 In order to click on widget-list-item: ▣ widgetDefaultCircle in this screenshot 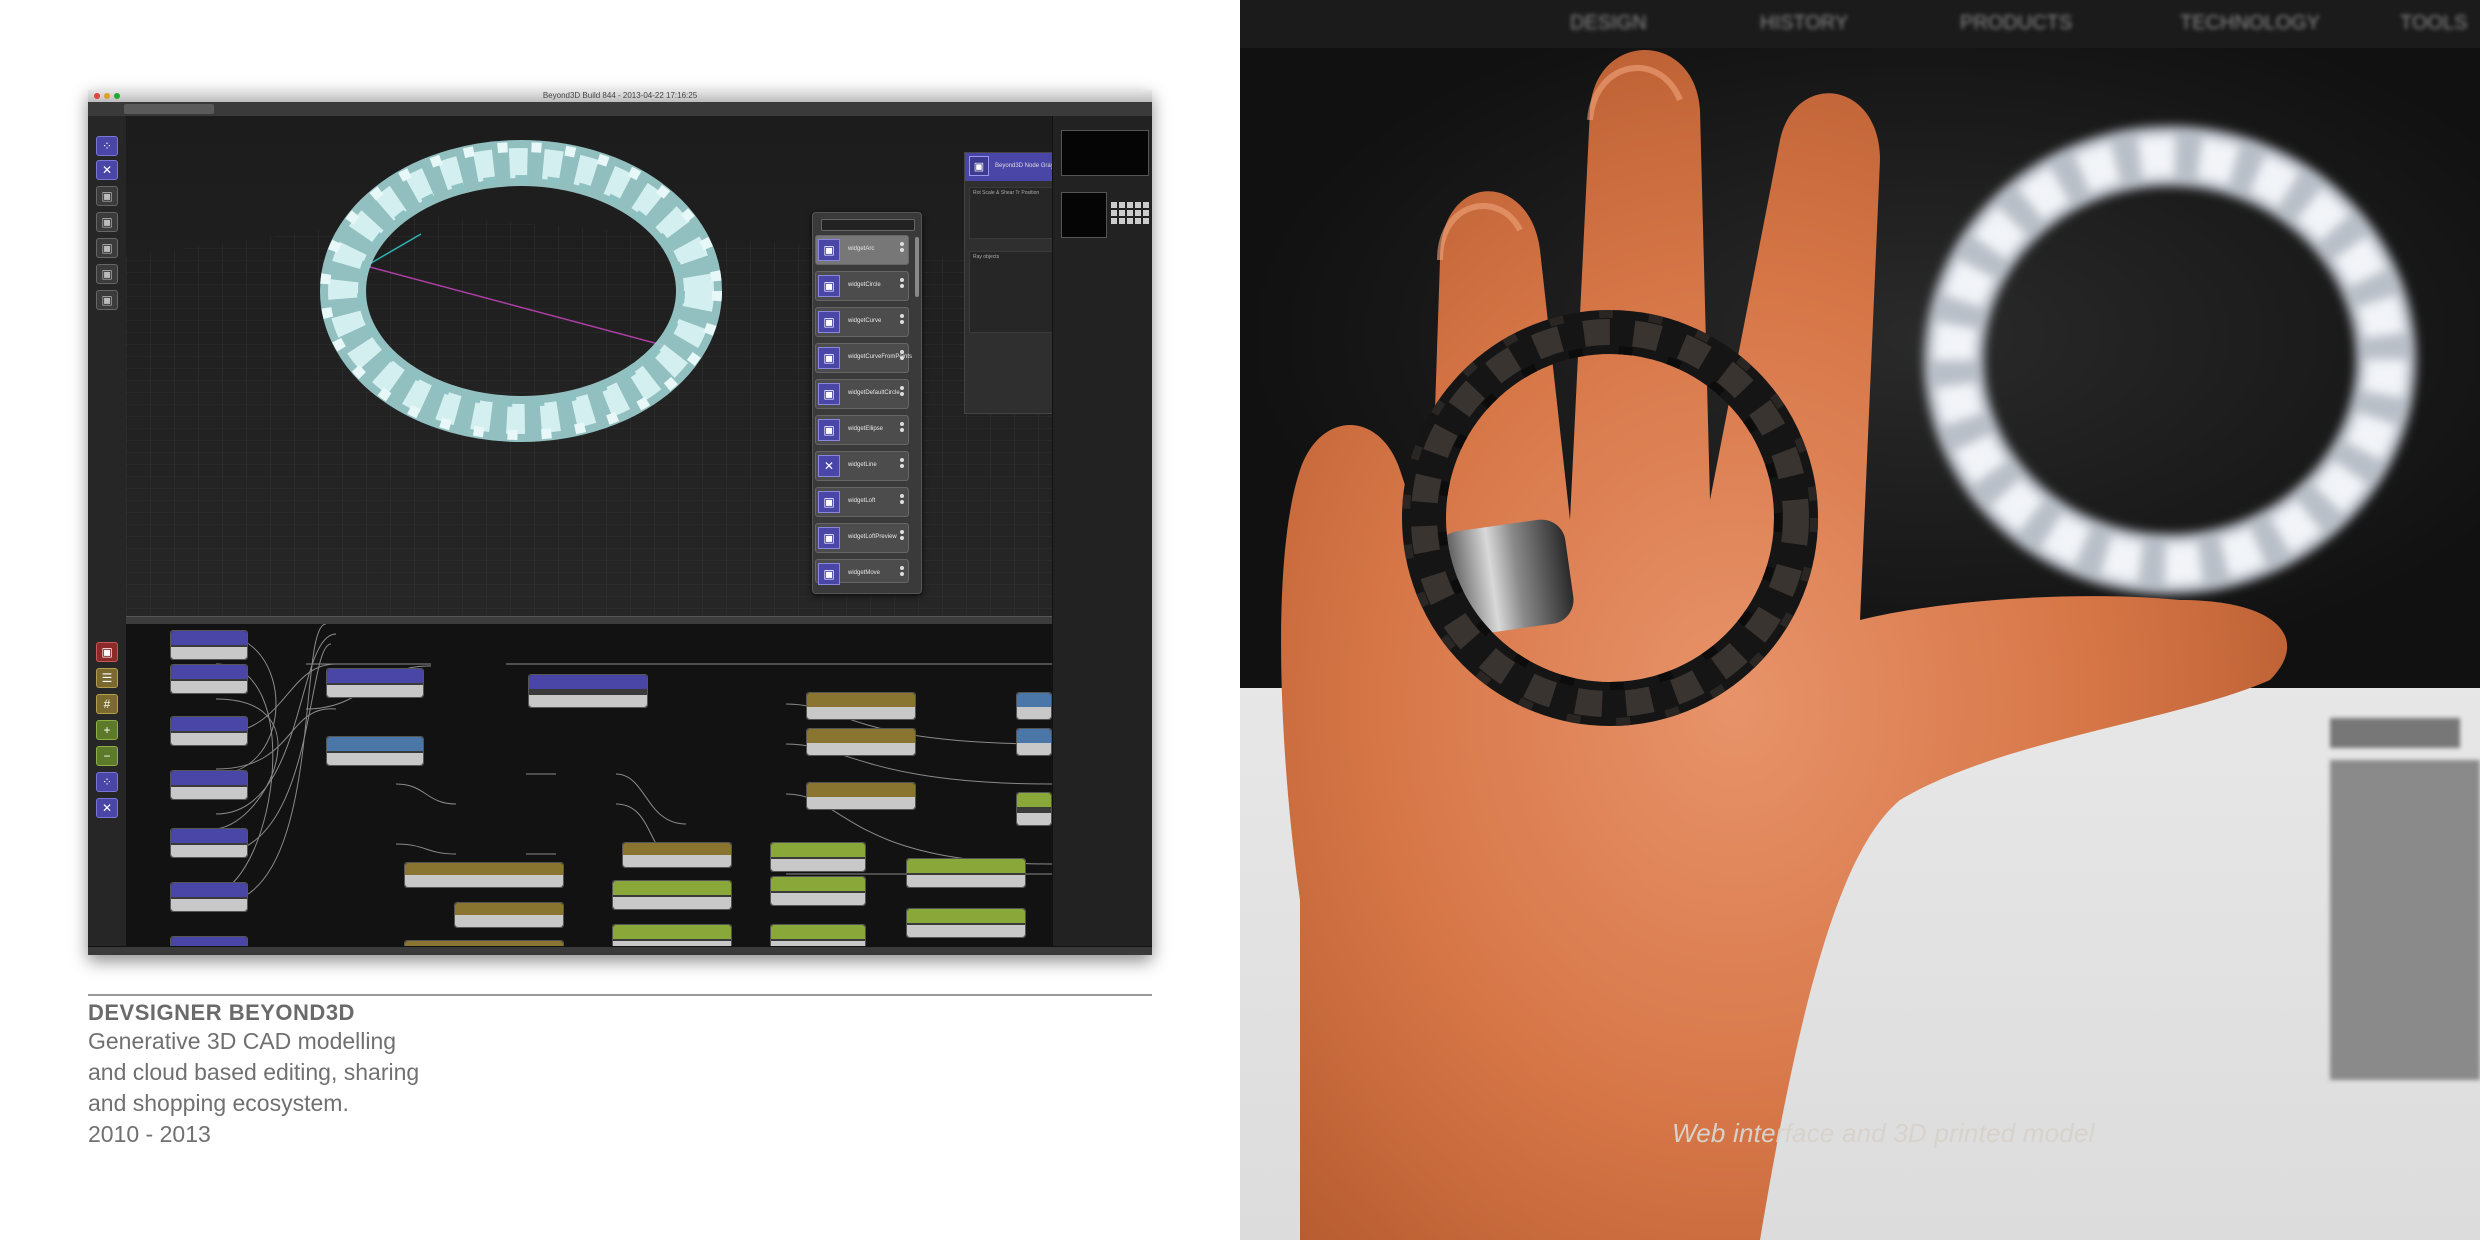, I will do `click(862, 394)`.